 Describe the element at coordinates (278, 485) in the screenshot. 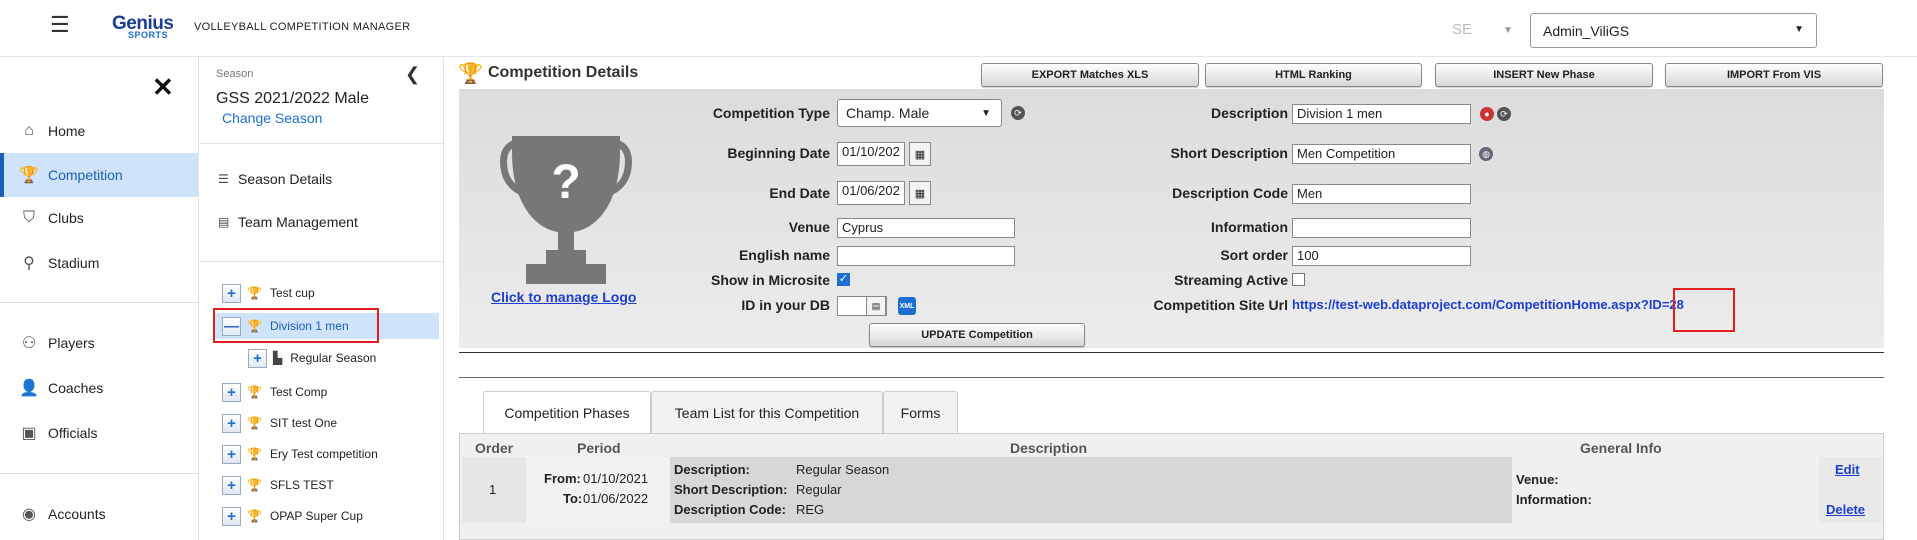

I see `tree-item: + 🏆 SFLS TEST` at that location.